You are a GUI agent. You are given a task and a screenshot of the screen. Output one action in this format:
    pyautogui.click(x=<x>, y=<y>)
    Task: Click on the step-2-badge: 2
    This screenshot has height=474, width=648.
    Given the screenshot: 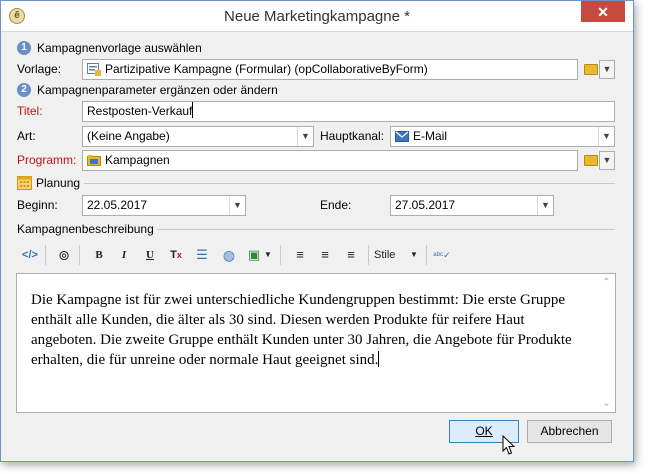 What is the action you would take?
    pyautogui.click(x=24, y=90)
    